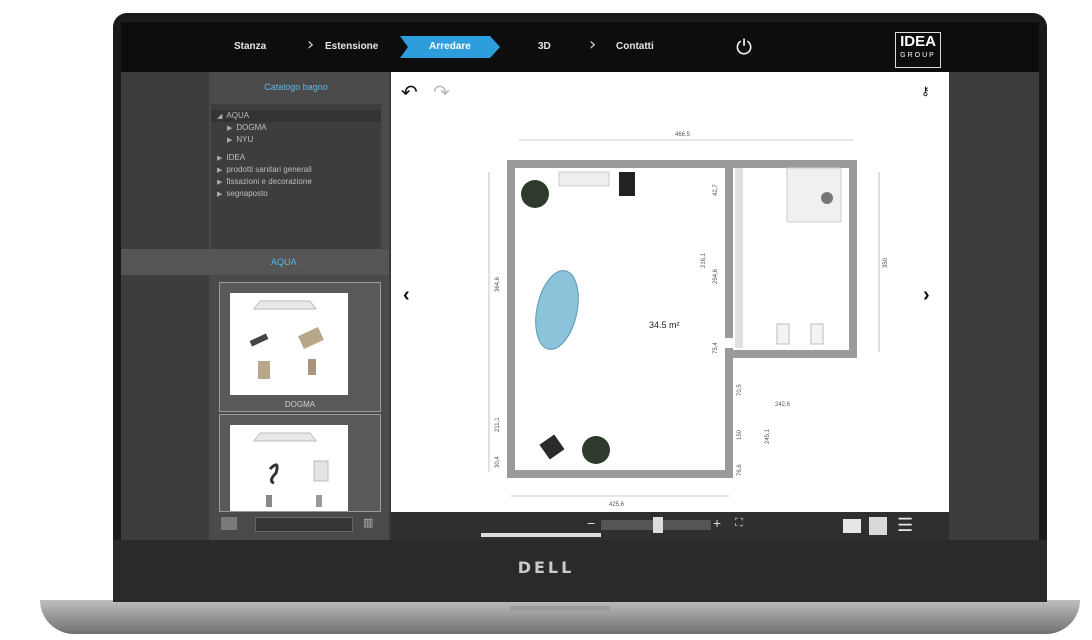  Describe the element at coordinates (783, 405) in the screenshot. I see `dimension-label: 242,6` at that location.